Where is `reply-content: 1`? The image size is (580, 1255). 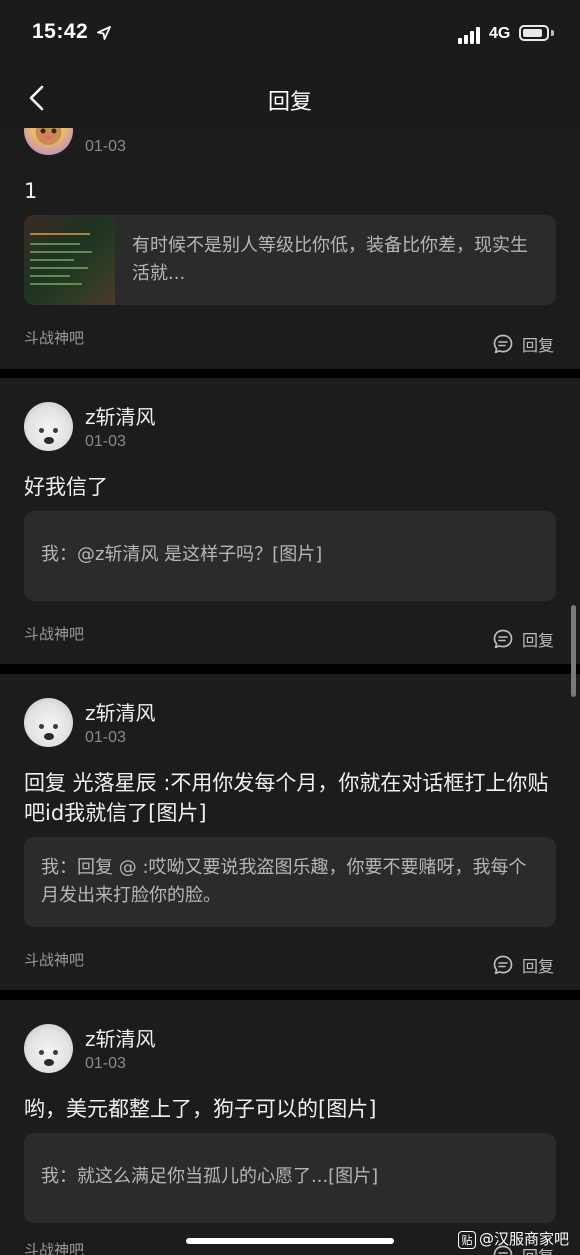 reply-content: 1 is located at coordinates (289, 191).